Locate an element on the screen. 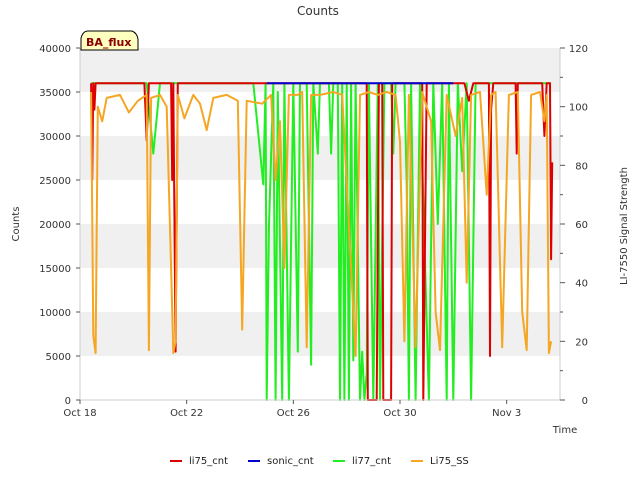 This screenshot has height=480, width=640. y2-tick-label: 80 is located at coordinates (581, 166).